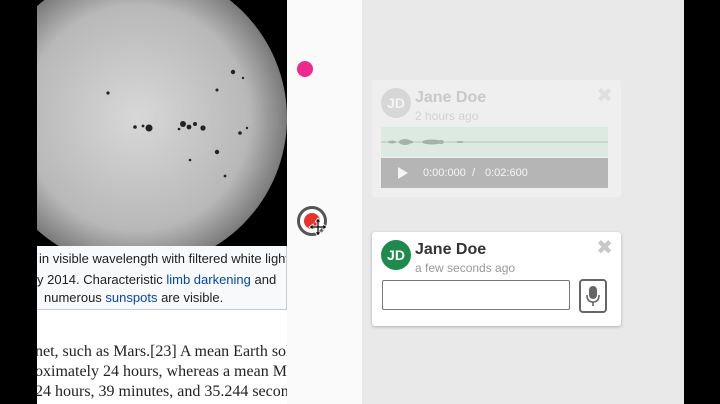 This screenshot has height=404, width=720. I want to click on comment-time: 2 hours ago, so click(447, 116).